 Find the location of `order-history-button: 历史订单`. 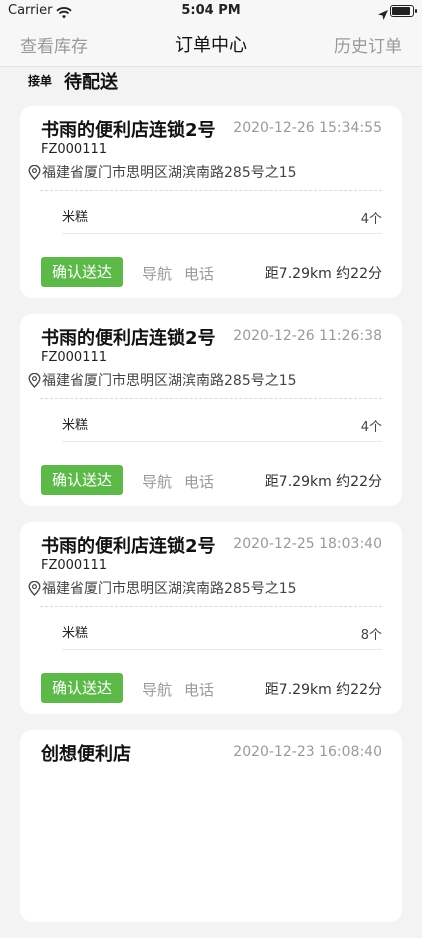

order-history-button: 历史订单 is located at coordinates (368, 44).